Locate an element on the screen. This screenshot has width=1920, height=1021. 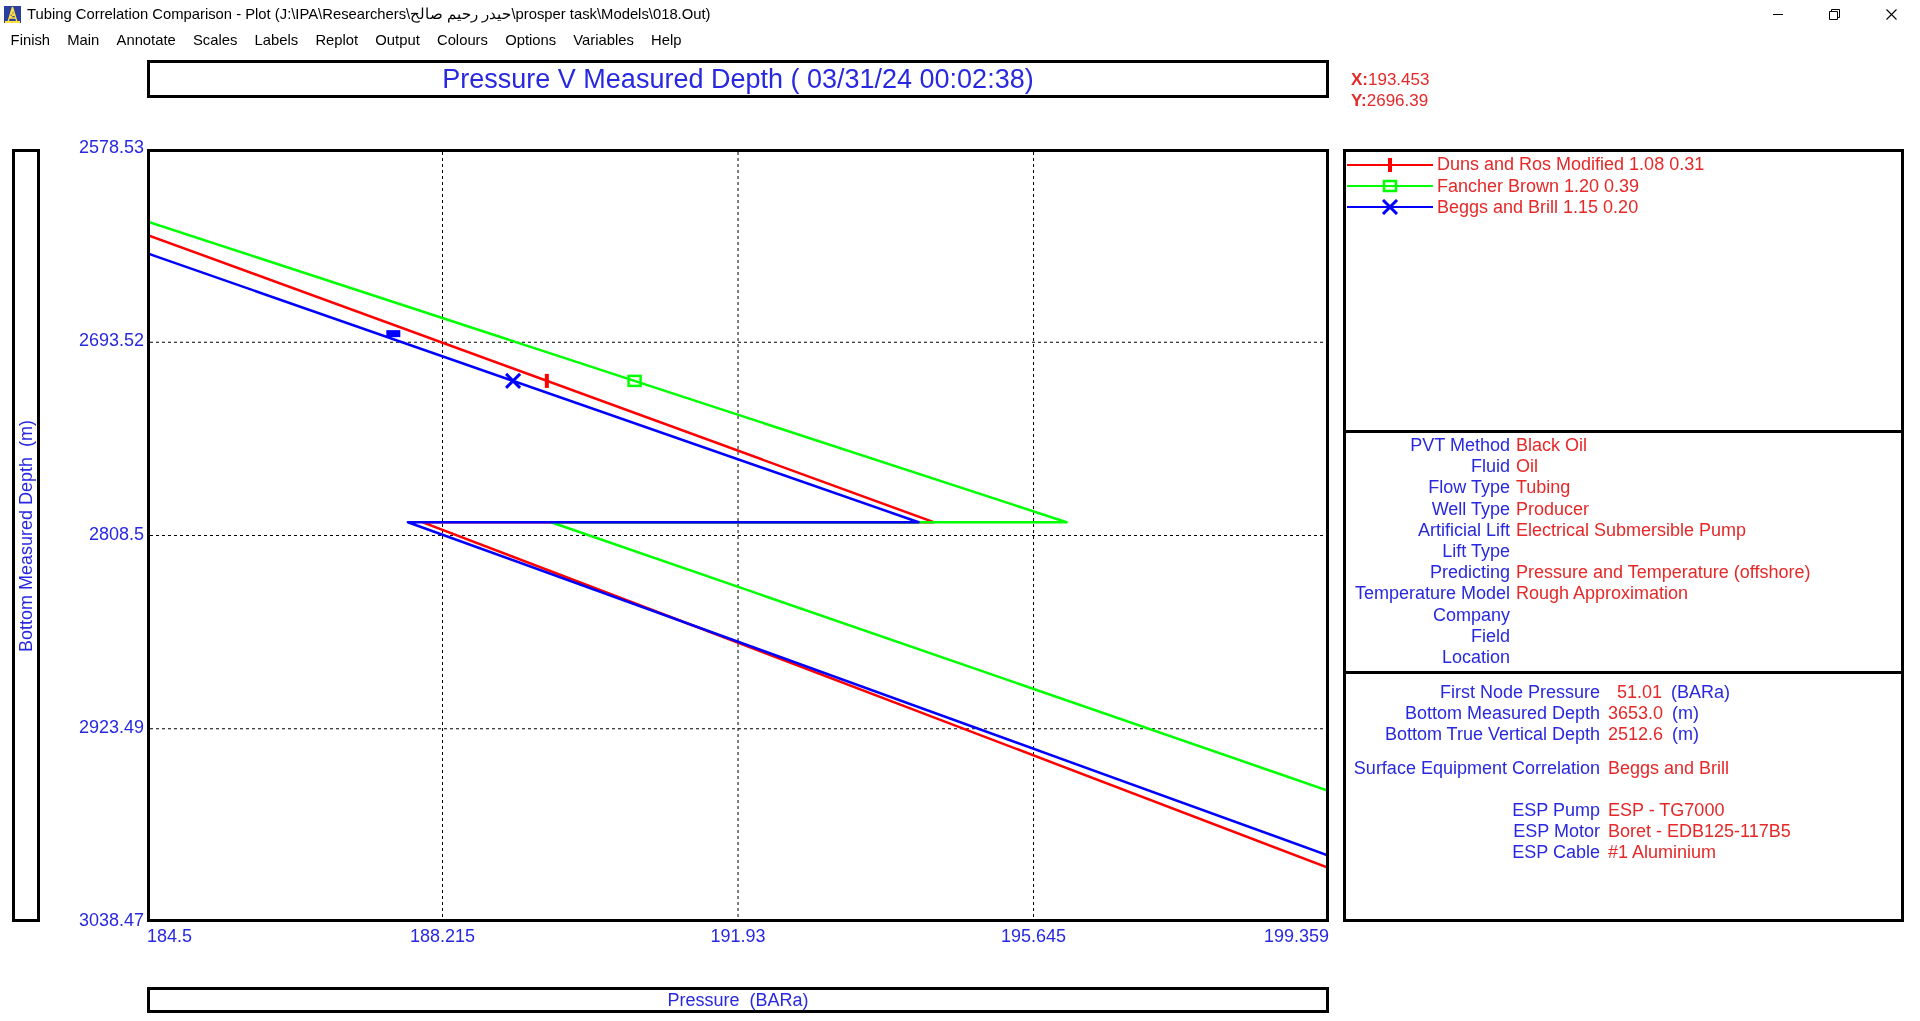
field-label: Bottom True Vertical Depth is located at coordinates (1492, 735).